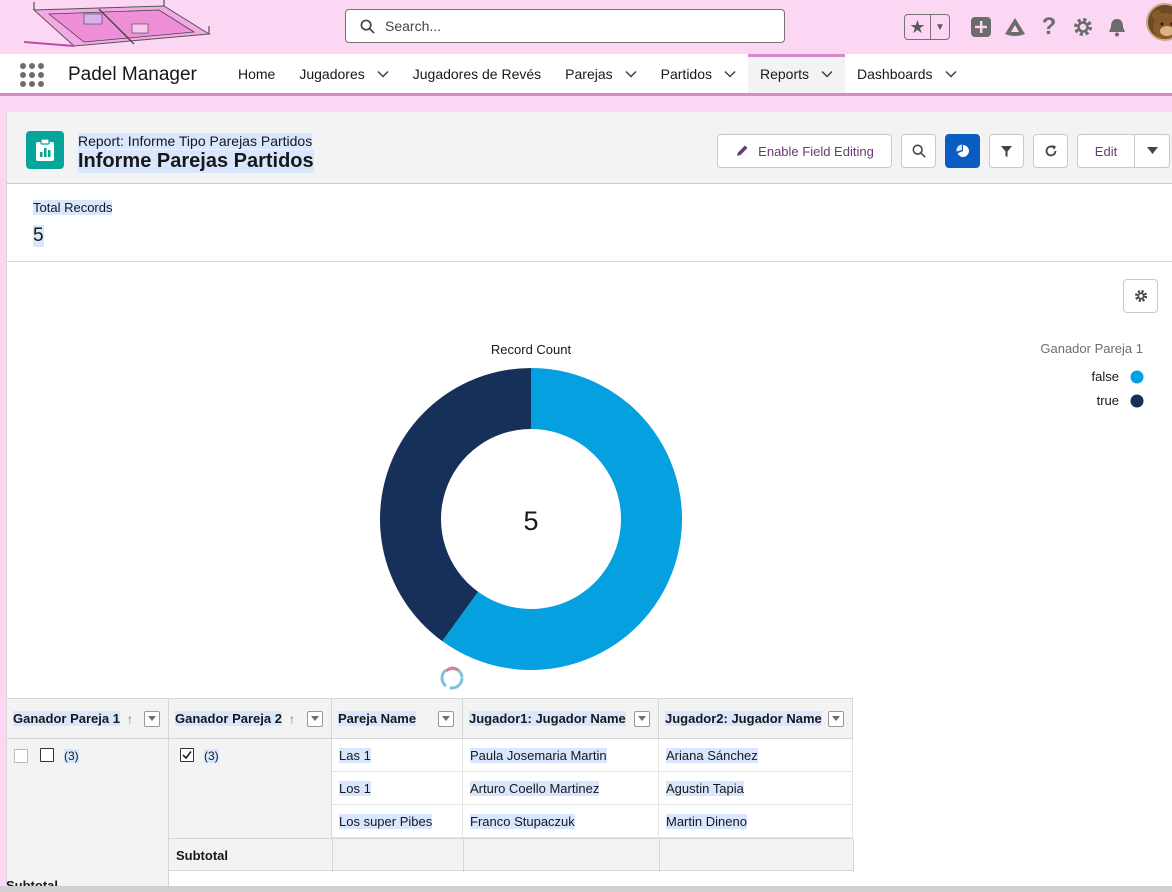 This screenshot has height=892, width=1172. What do you see at coordinates (743, 718) in the screenshot?
I see `column-header-label: Jugador2: Jugador Name` at bounding box center [743, 718].